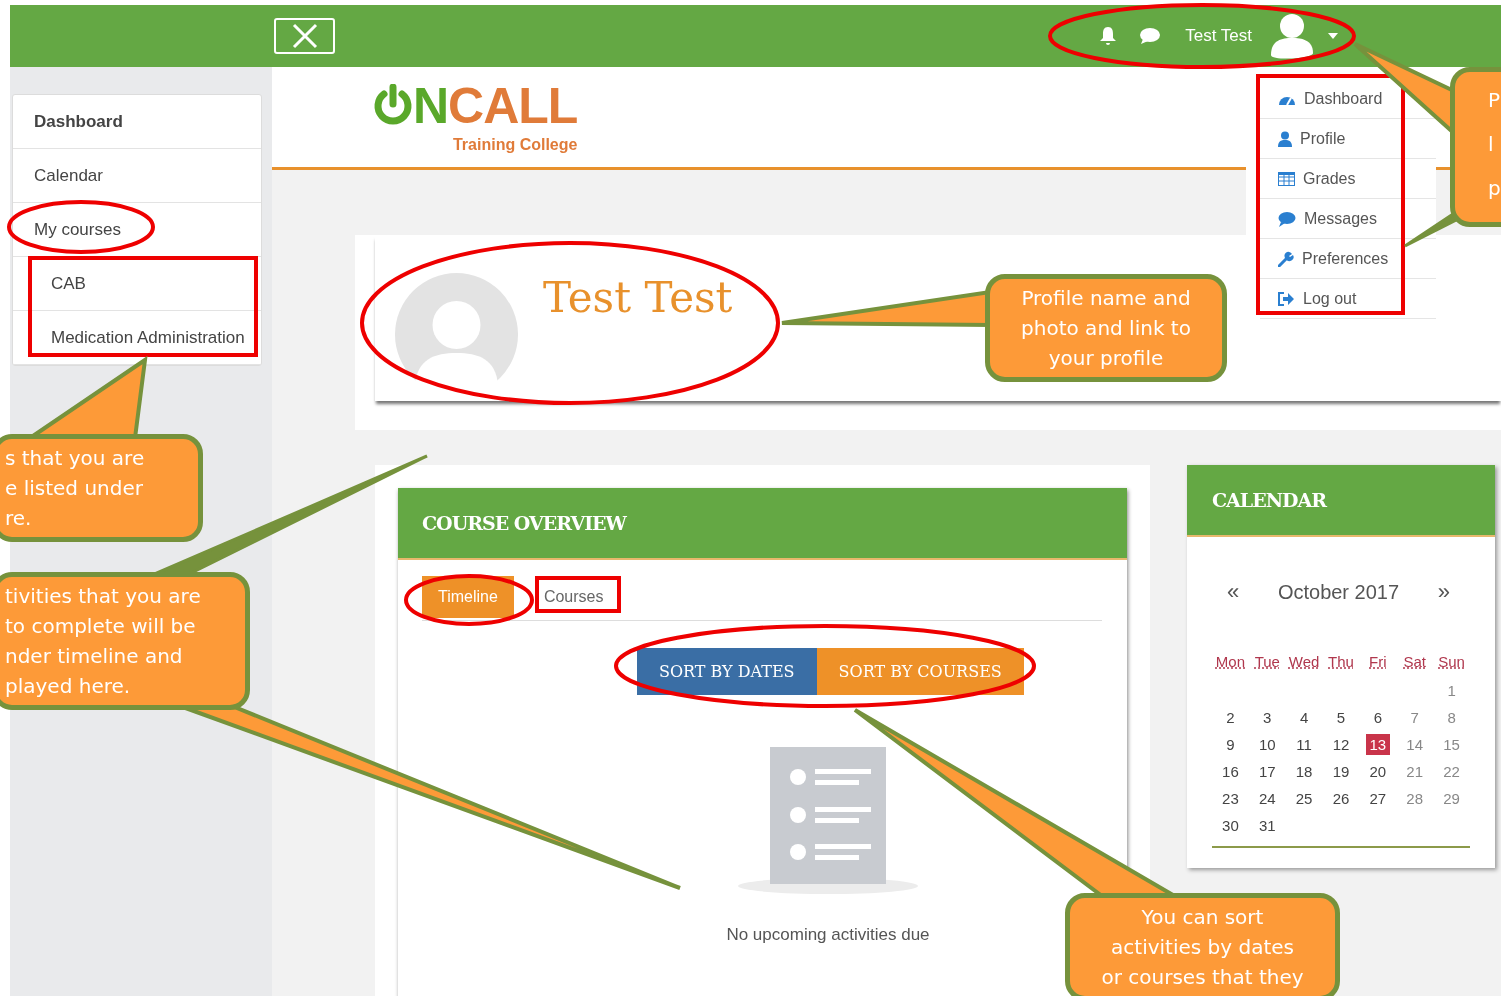 Image resolution: width=1501 pixels, height=996 pixels. Describe the element at coordinates (137, 122) in the screenshot. I see `nav-item: Dashboard` at that location.